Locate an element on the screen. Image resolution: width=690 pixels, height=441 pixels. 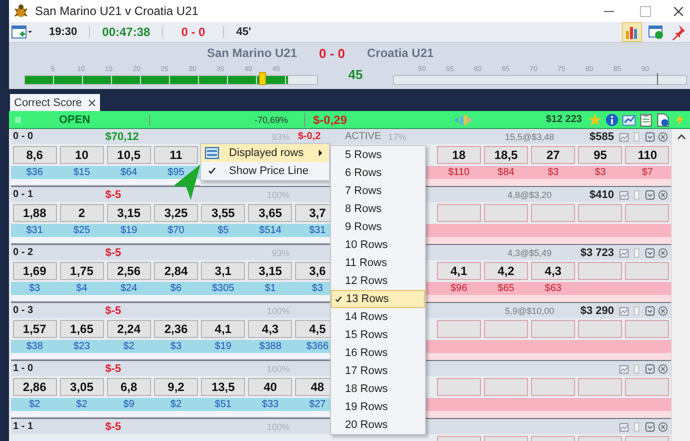
menu-item: 5 Rows is located at coordinates (378, 155).